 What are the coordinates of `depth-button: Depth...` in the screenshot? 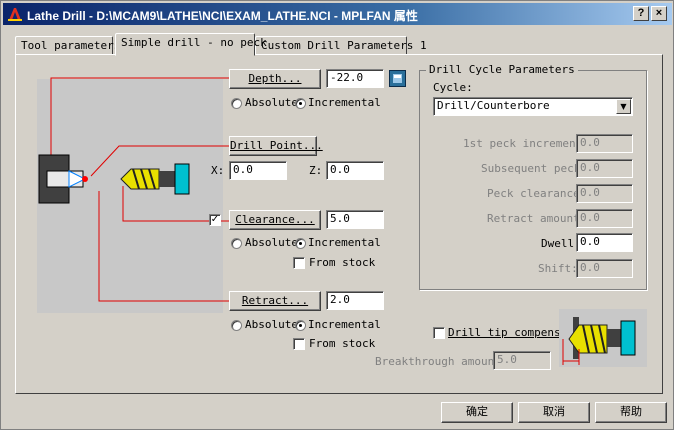 It's located at (275, 79).